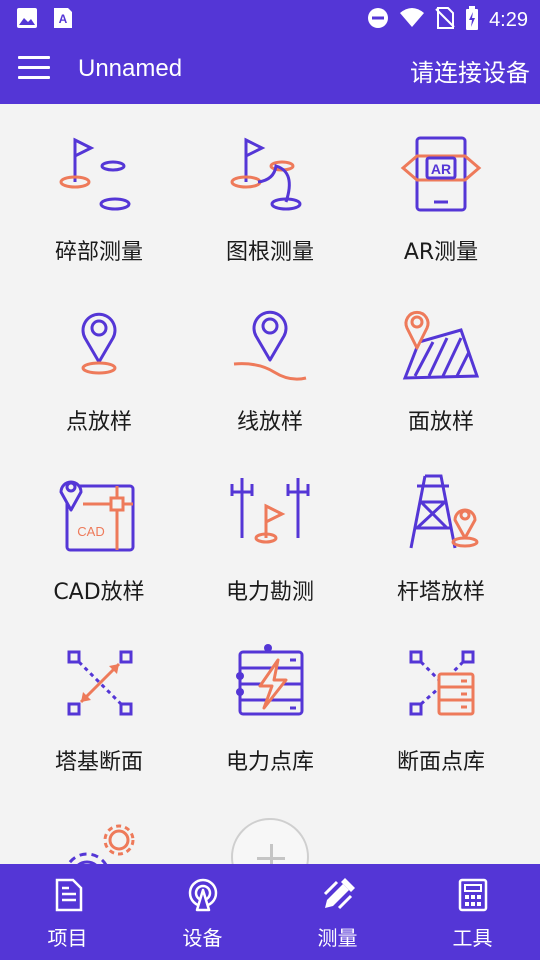 This screenshot has width=540, height=960. What do you see at coordinates (90, 531) in the screenshot?
I see `svg-text: CAD` at bounding box center [90, 531].